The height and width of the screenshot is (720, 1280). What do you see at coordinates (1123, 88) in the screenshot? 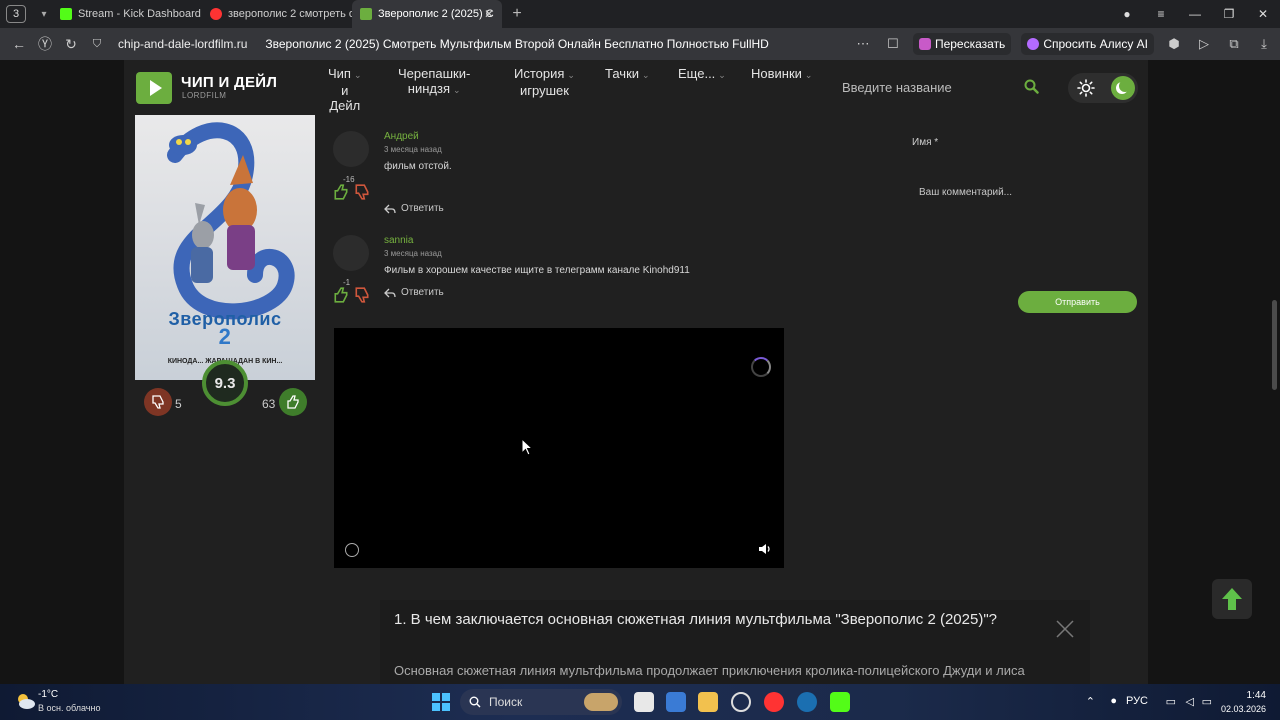
I see `moon-icon` at bounding box center [1123, 88].